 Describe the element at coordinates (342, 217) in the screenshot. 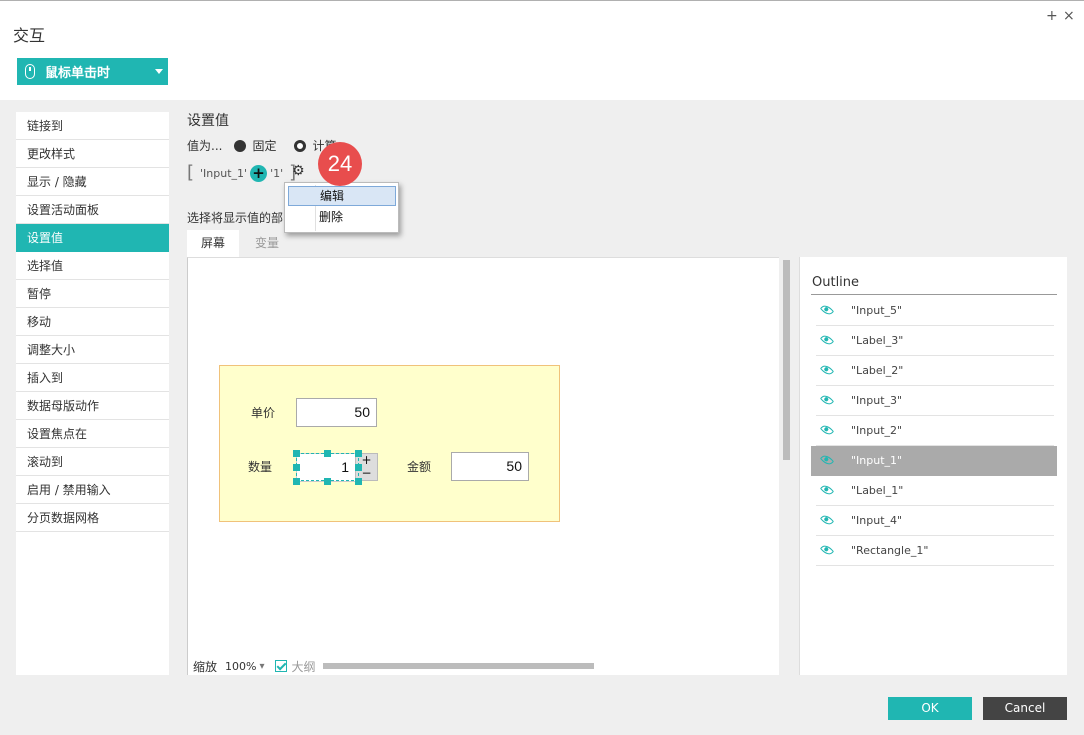

I see `menu-item-delete: 删除` at that location.